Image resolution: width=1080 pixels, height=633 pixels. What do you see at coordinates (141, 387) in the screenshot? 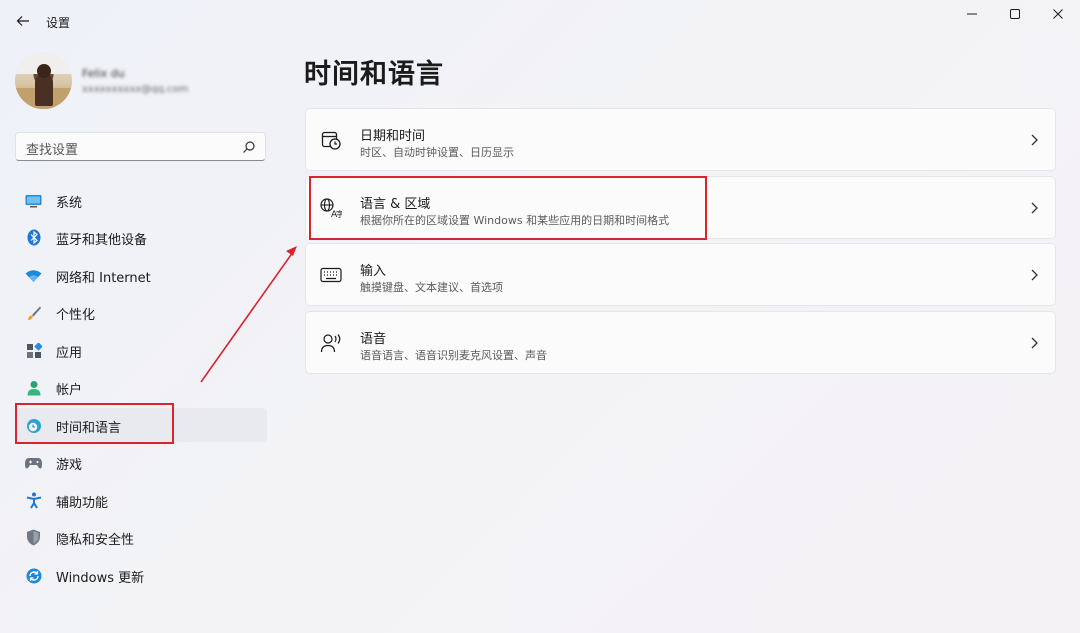
I see `sidebar-item-accounts: 帐户` at bounding box center [141, 387].